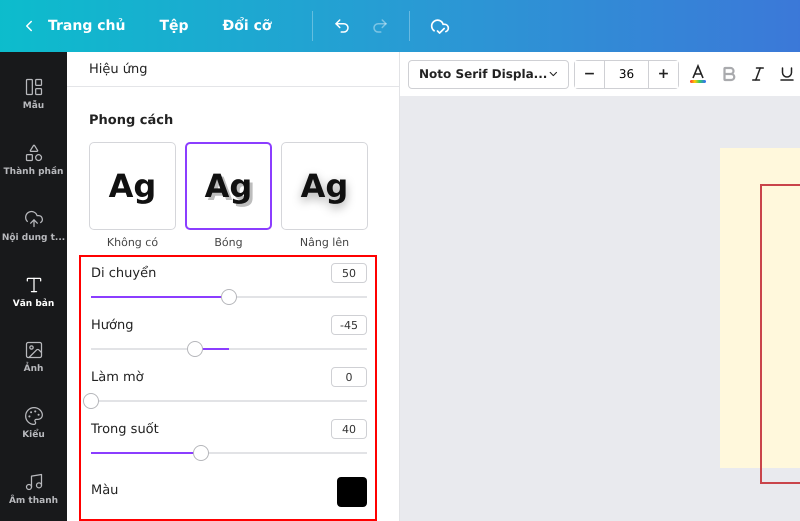  What do you see at coordinates (132, 242) in the screenshot?
I see `style-label: Không có` at bounding box center [132, 242].